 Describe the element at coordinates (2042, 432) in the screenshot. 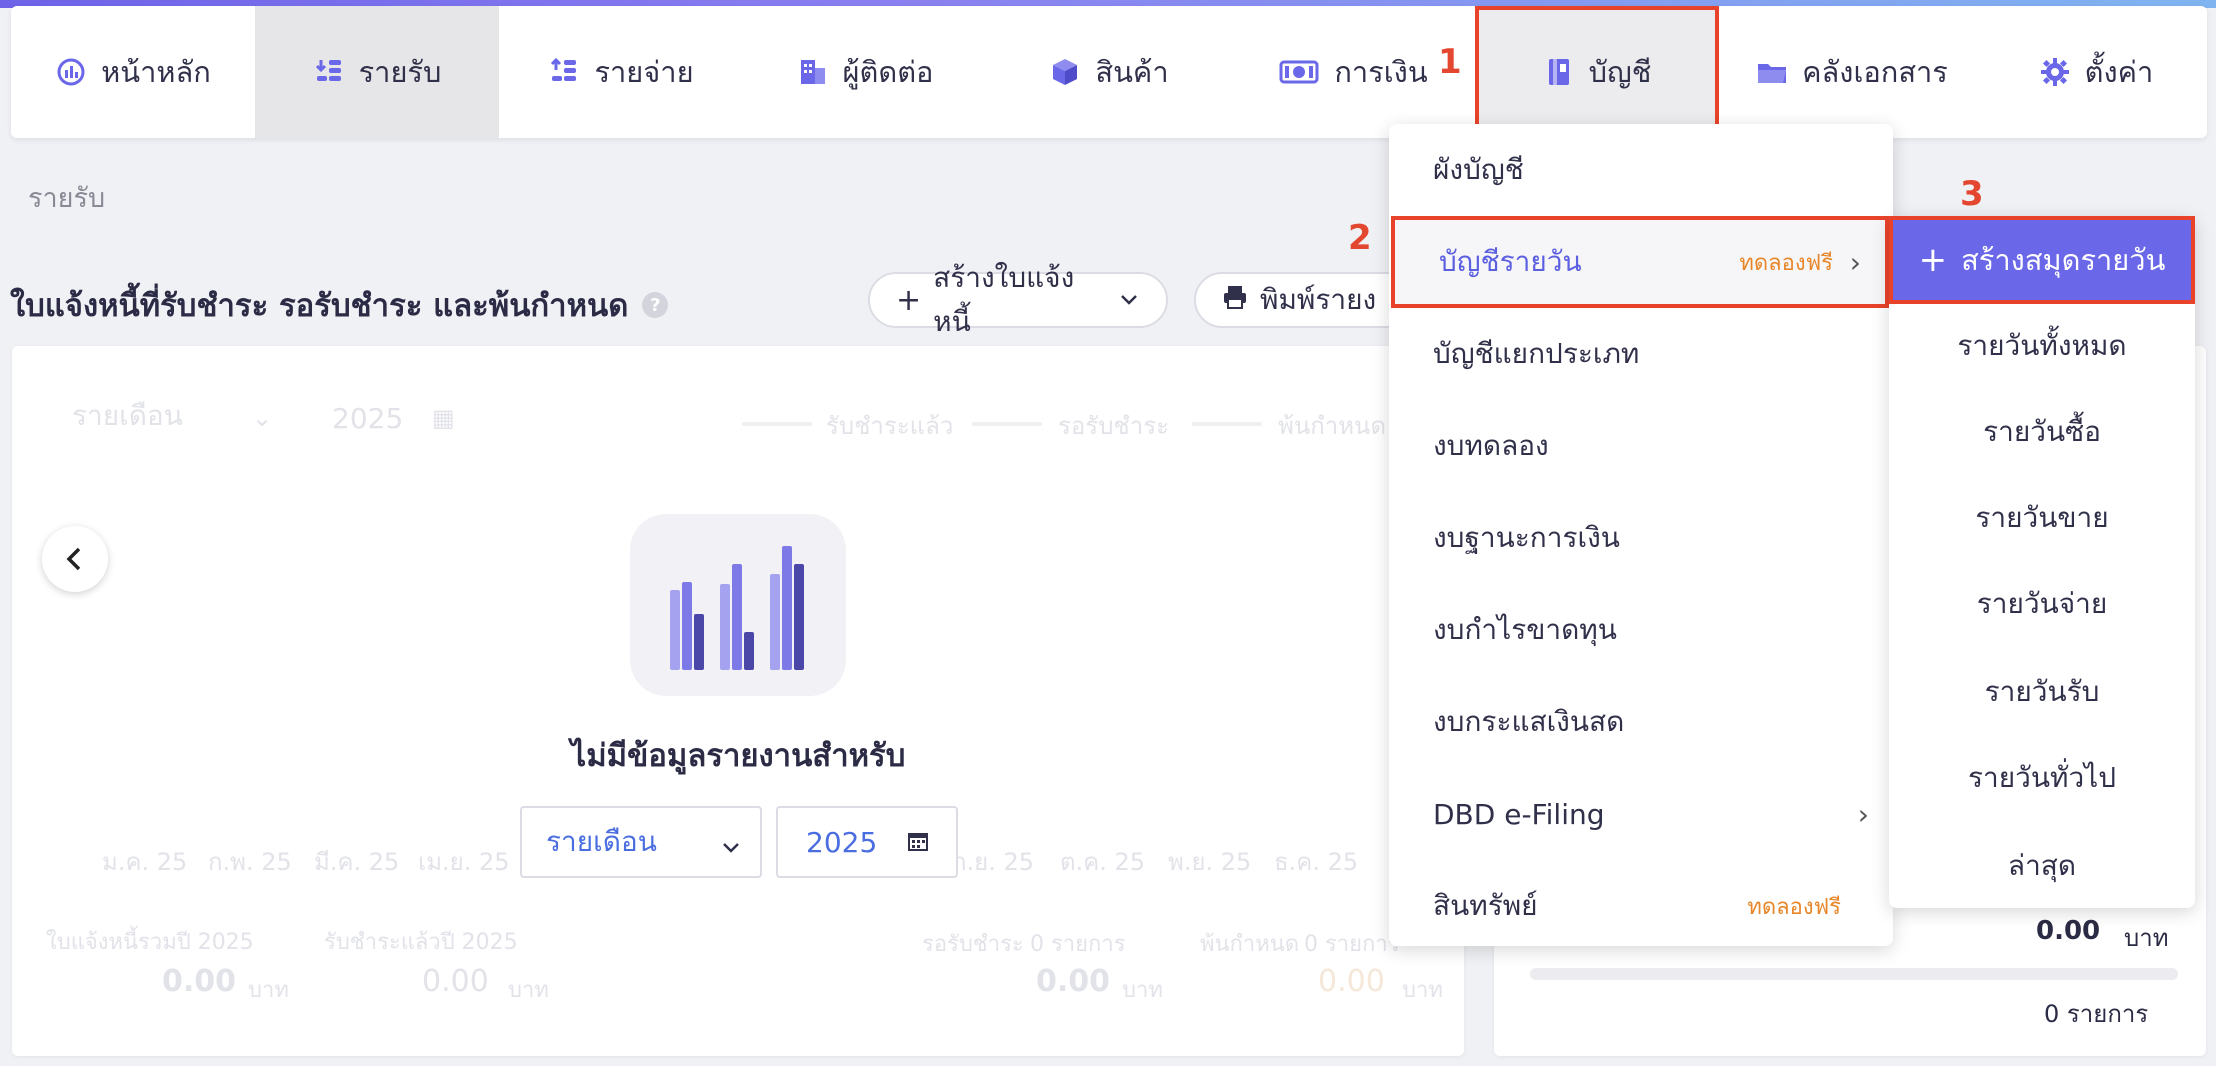

I see `submenu-item-purchase-journal: รายวันซื้อ` at that location.